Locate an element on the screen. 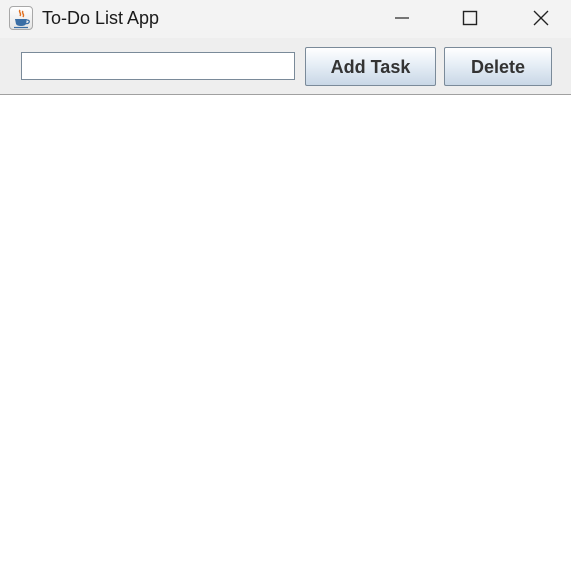  close-icon is located at coordinates (541, 18).